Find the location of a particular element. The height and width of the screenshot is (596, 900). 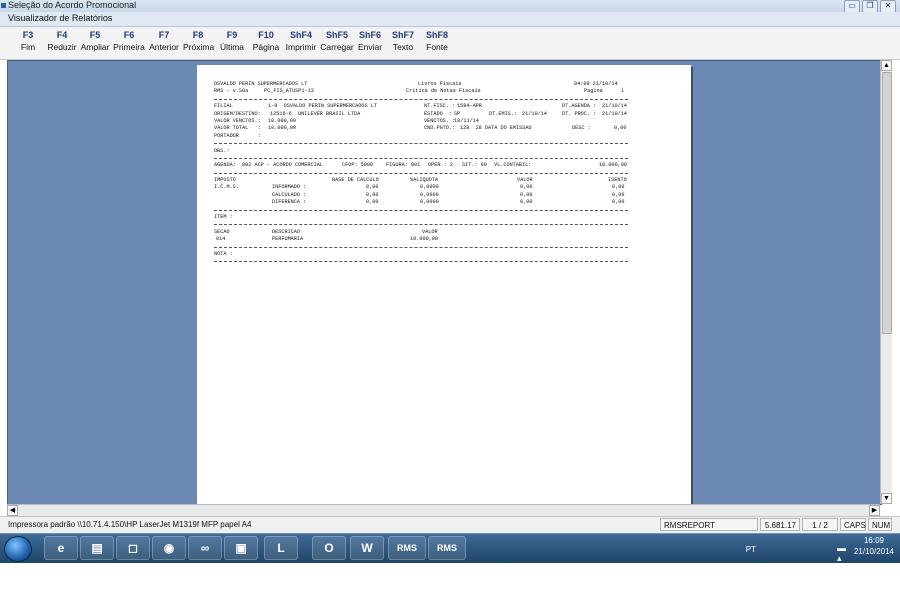

clock: 16:09 21/10/2014 is located at coordinates (874, 546).